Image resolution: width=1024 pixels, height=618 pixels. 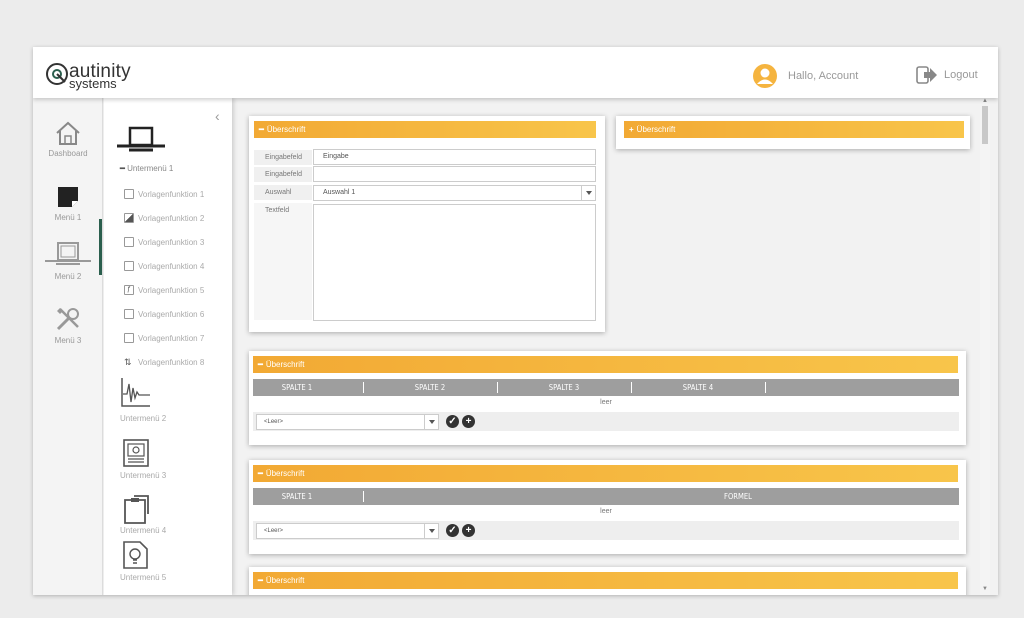 What do you see at coordinates (164, 290) in the screenshot?
I see `submenu-function-5: ƒ Vorlagenfunktion 5` at bounding box center [164, 290].